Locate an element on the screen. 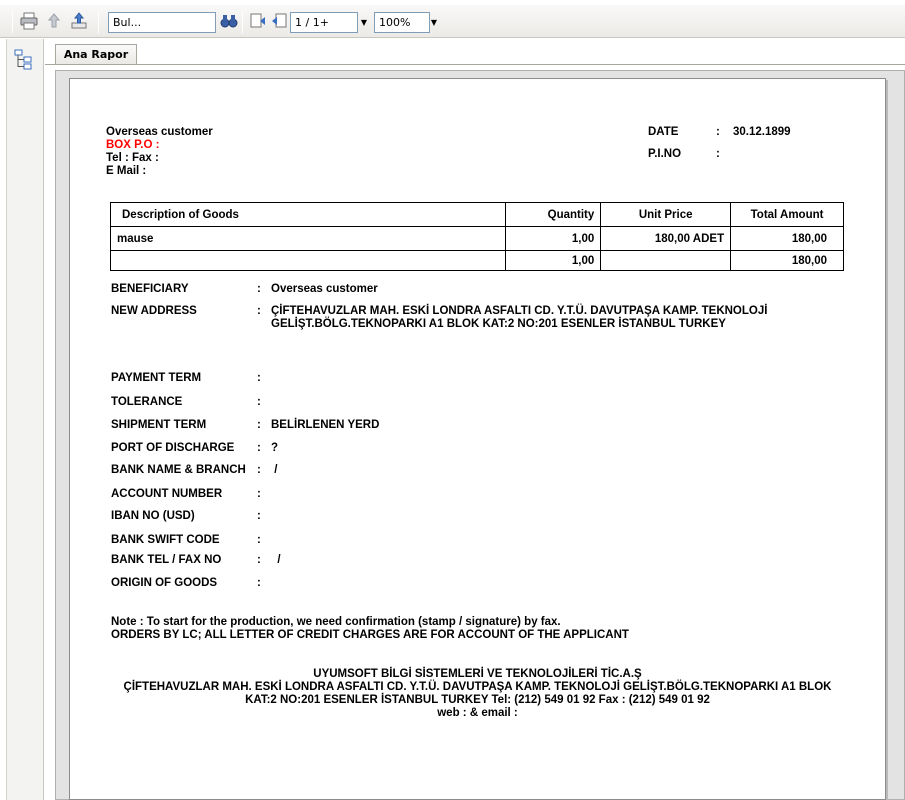 The image size is (905, 800). cell-description: mause is located at coordinates (308, 238).